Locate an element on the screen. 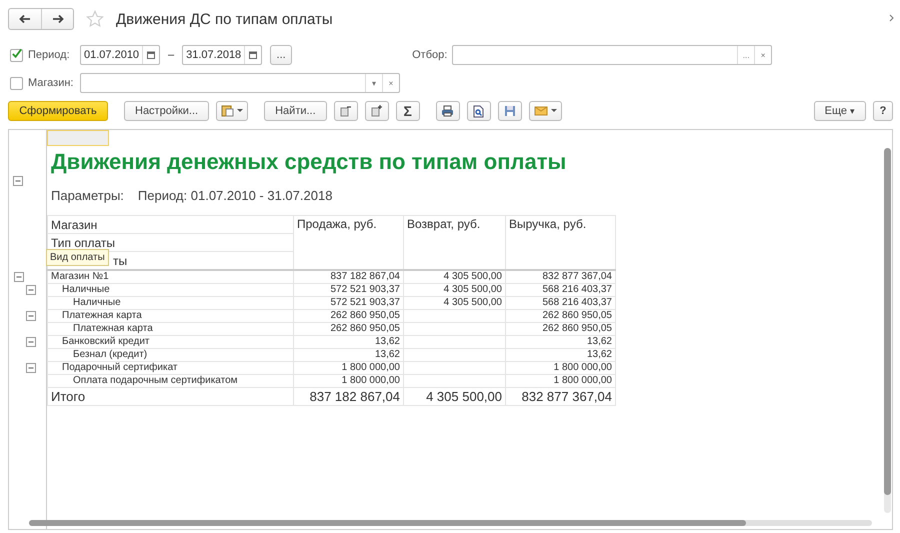 The width and height of the screenshot is (900, 533). print-button is located at coordinates (448, 111).